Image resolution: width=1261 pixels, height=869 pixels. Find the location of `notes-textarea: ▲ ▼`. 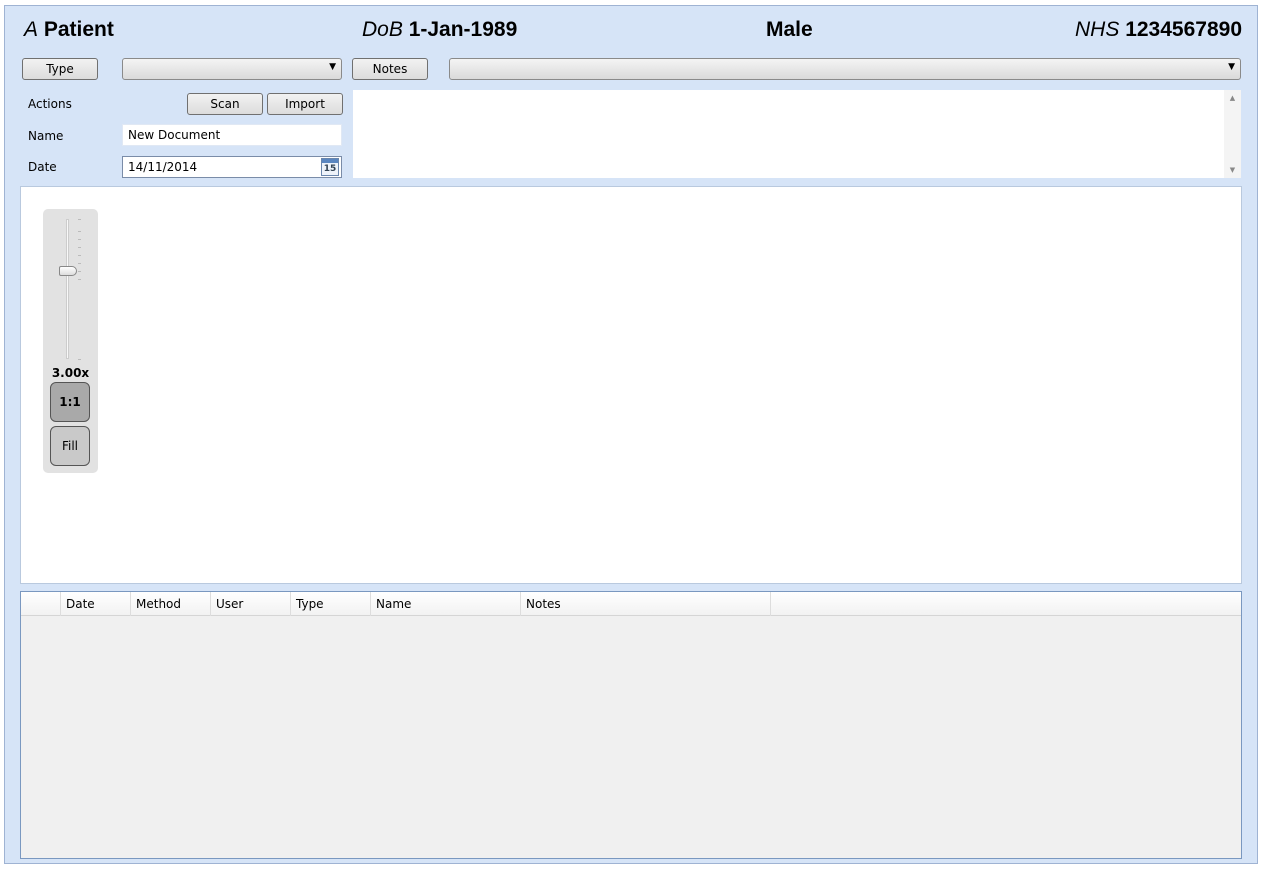

notes-textarea: ▲ ▼ is located at coordinates (797, 134).